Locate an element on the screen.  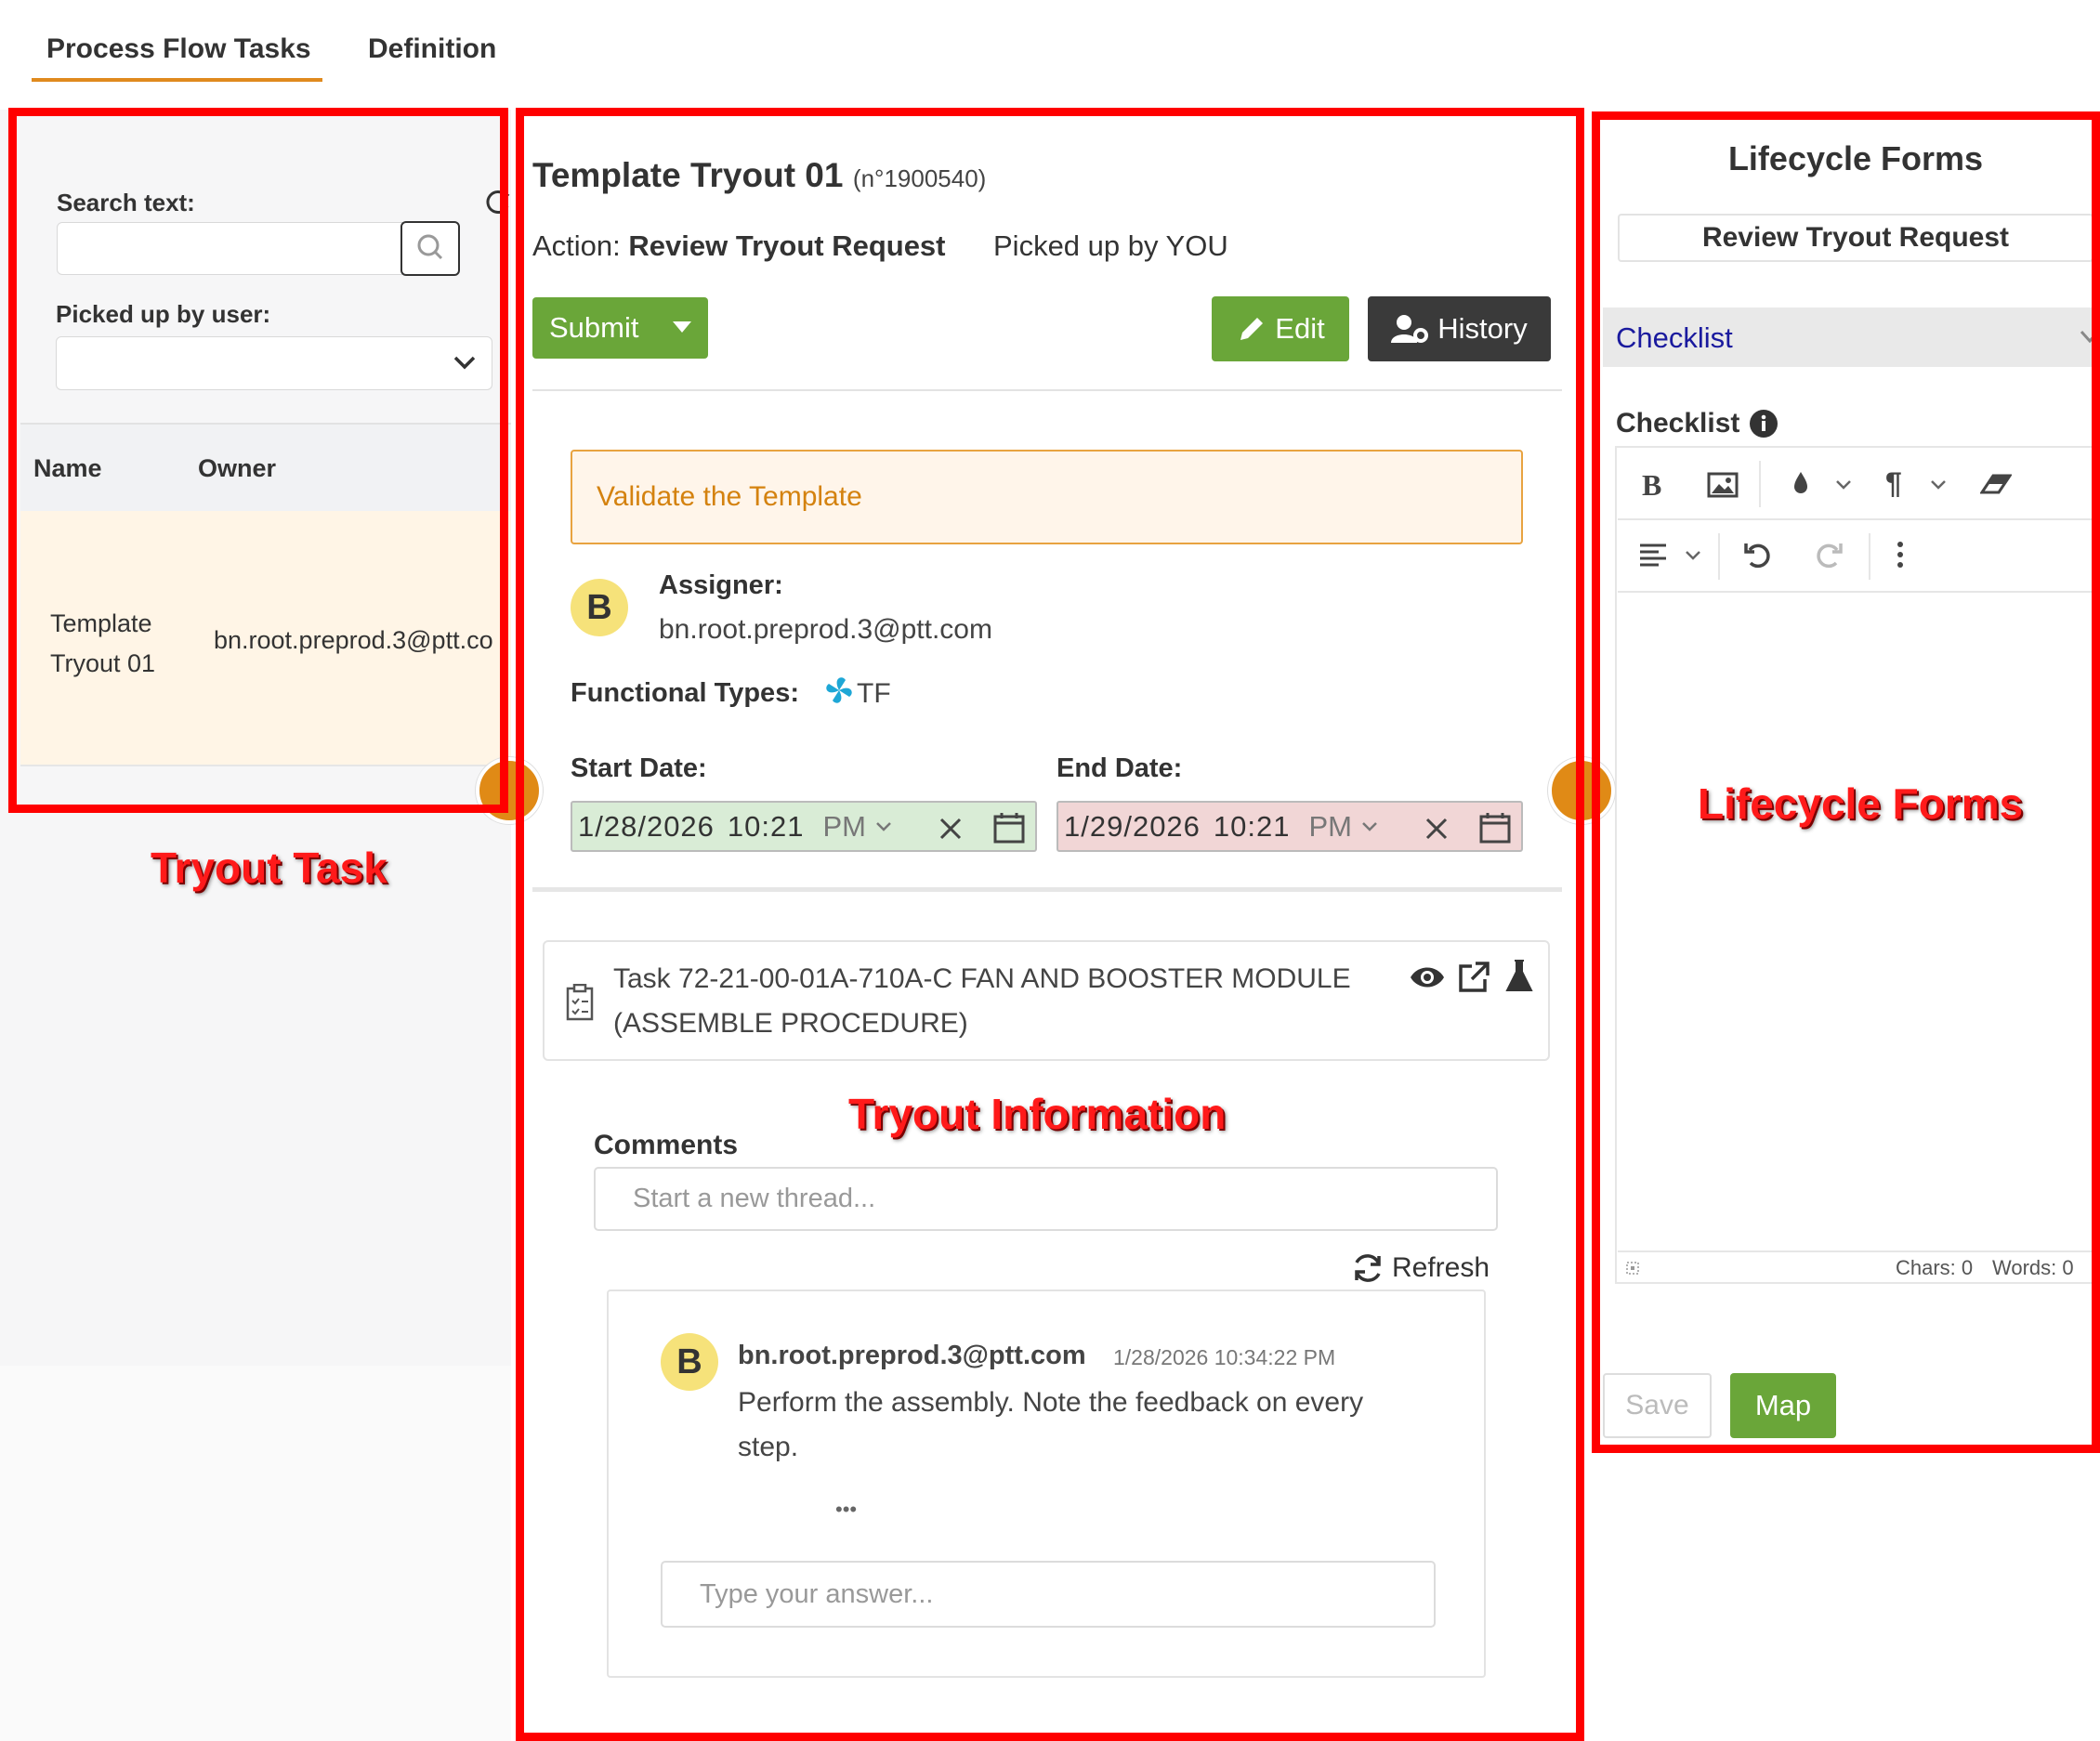
annotation-label-lifecycle-forms: Lifecycle Forms is located at coordinates (1861, 803).